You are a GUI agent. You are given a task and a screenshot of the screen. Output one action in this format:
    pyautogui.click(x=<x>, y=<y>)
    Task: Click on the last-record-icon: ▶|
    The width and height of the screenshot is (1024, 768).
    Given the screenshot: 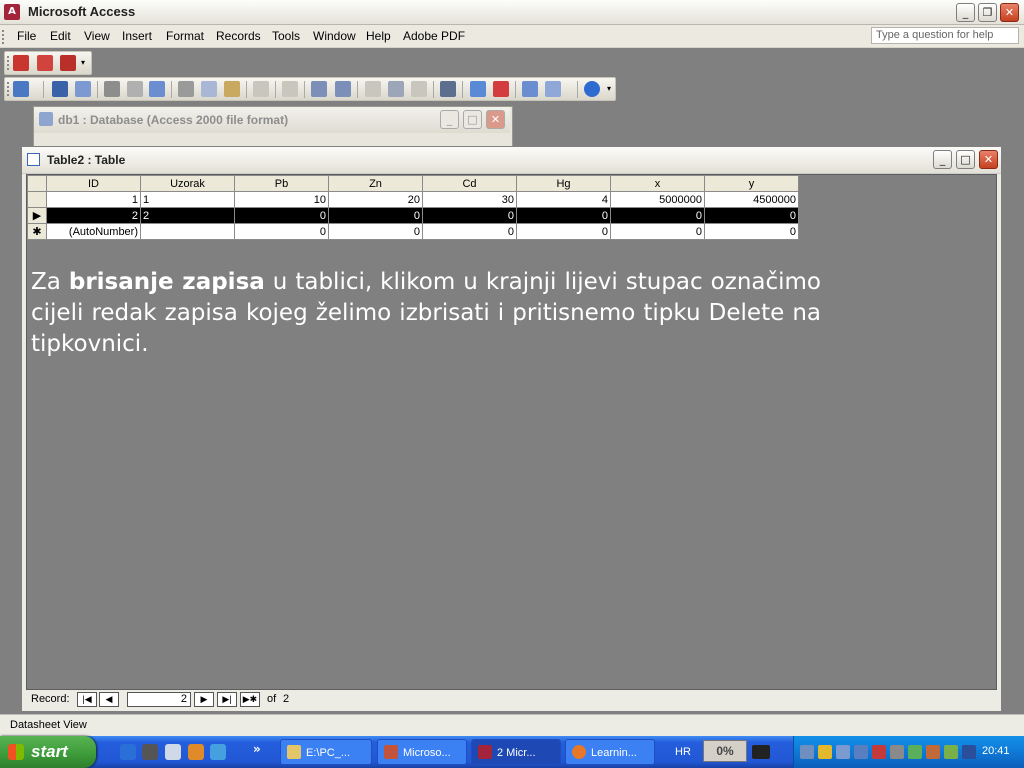 What is the action you would take?
    pyautogui.click(x=227, y=699)
    